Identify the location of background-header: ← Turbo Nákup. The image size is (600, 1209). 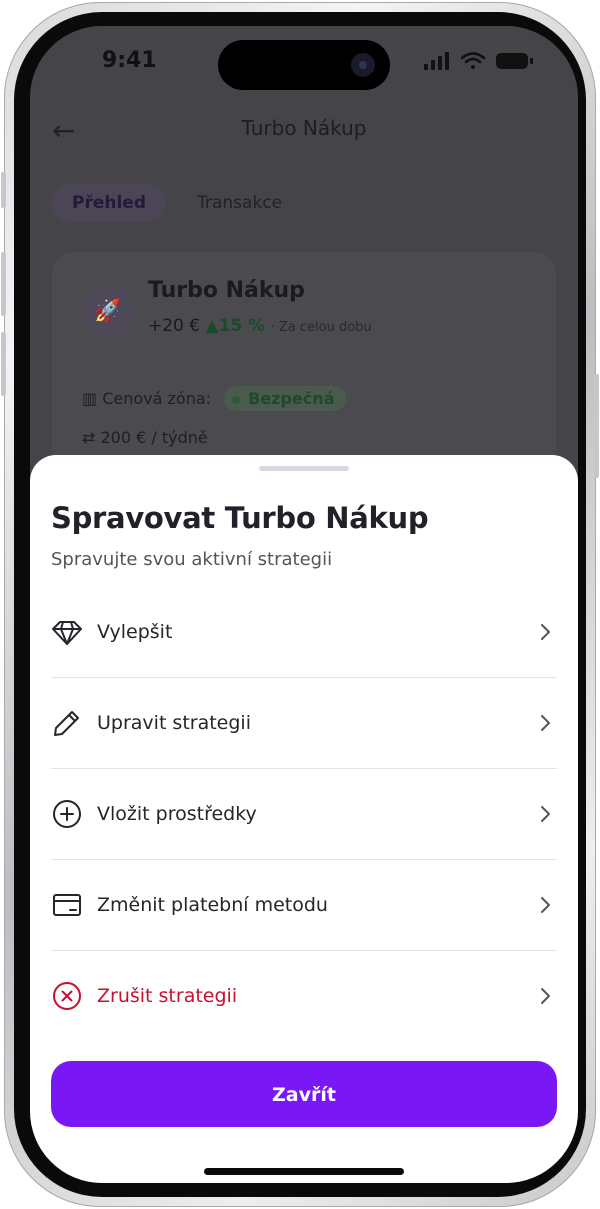
(304, 130).